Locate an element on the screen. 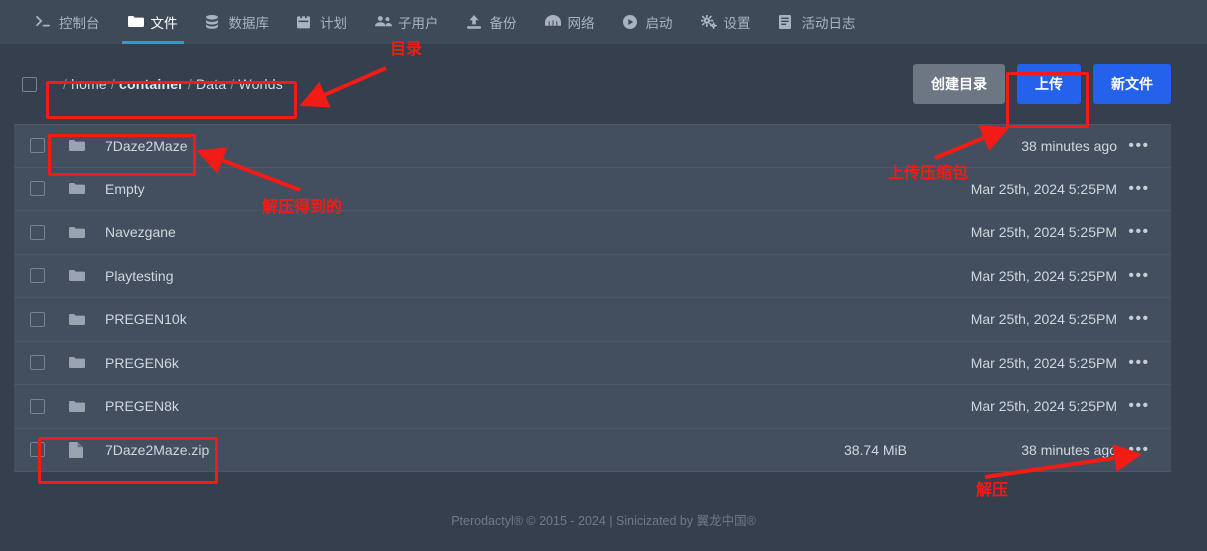 The height and width of the screenshot is (551, 1207). breadcrumb: / home / container / Data / Worlds is located at coordinates (171, 84).